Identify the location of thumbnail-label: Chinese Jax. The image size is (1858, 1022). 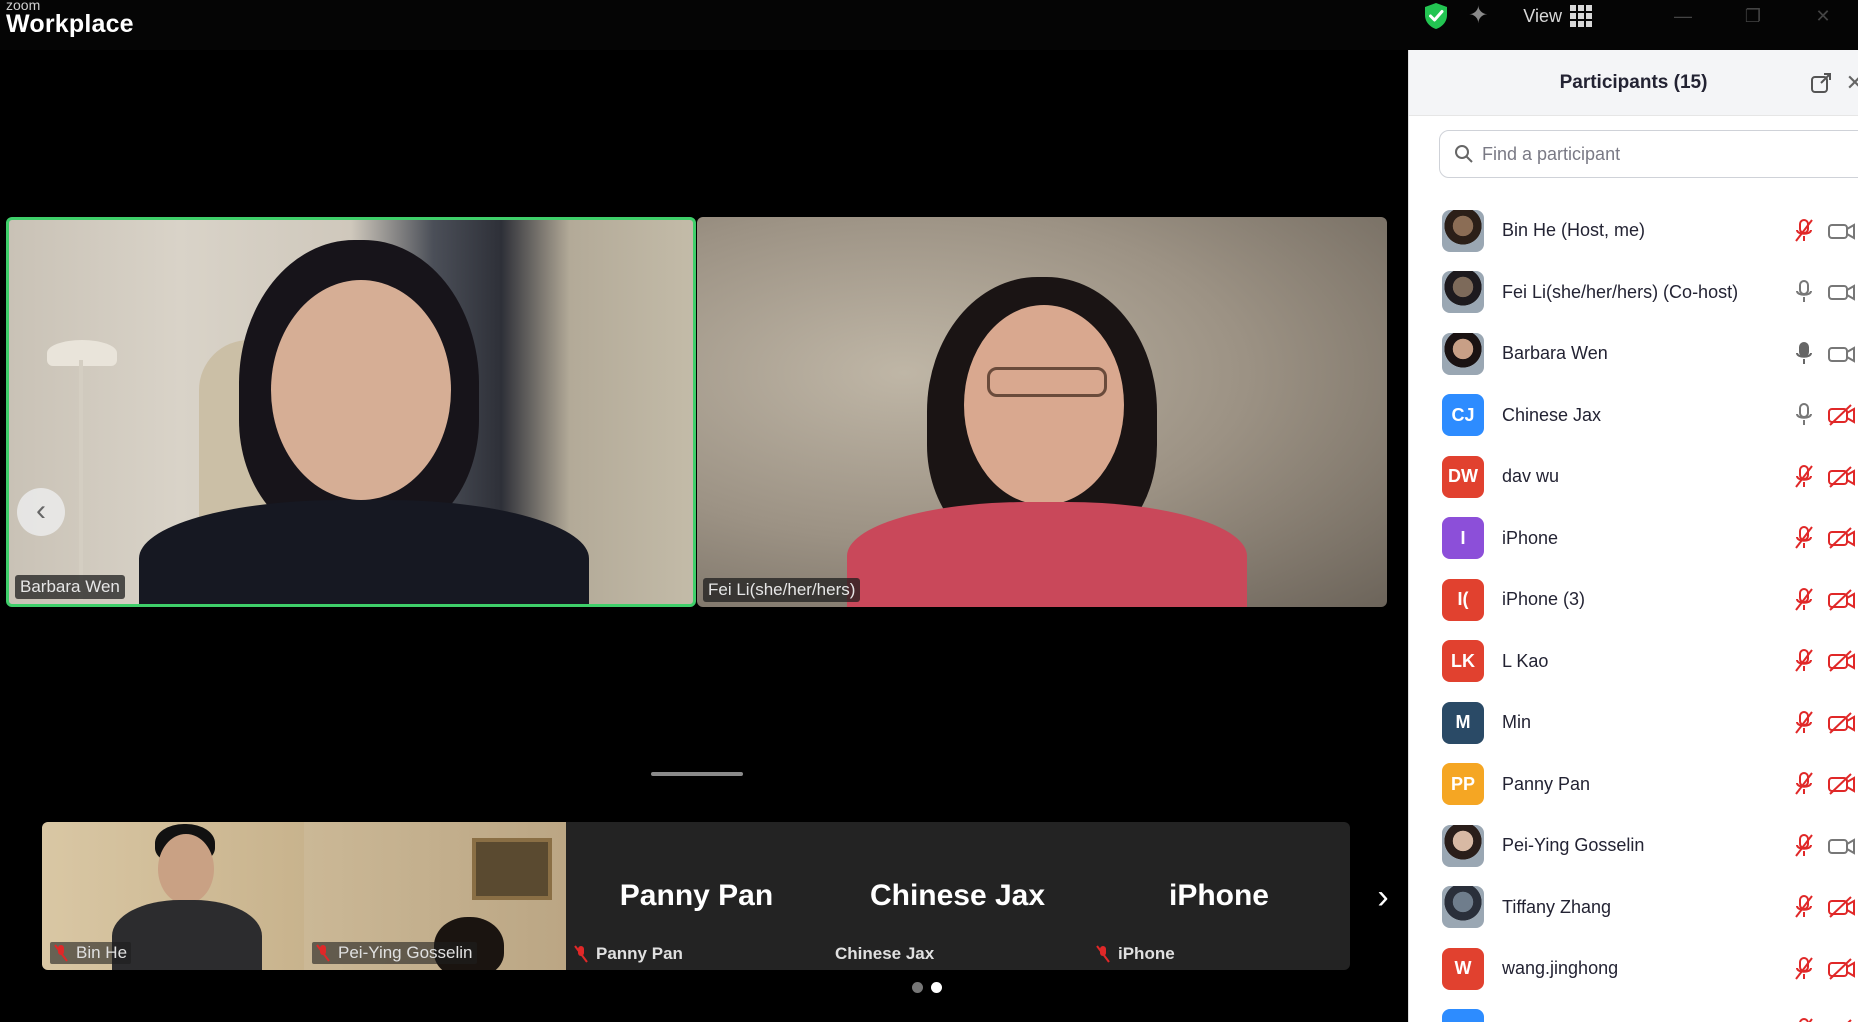
(884, 954).